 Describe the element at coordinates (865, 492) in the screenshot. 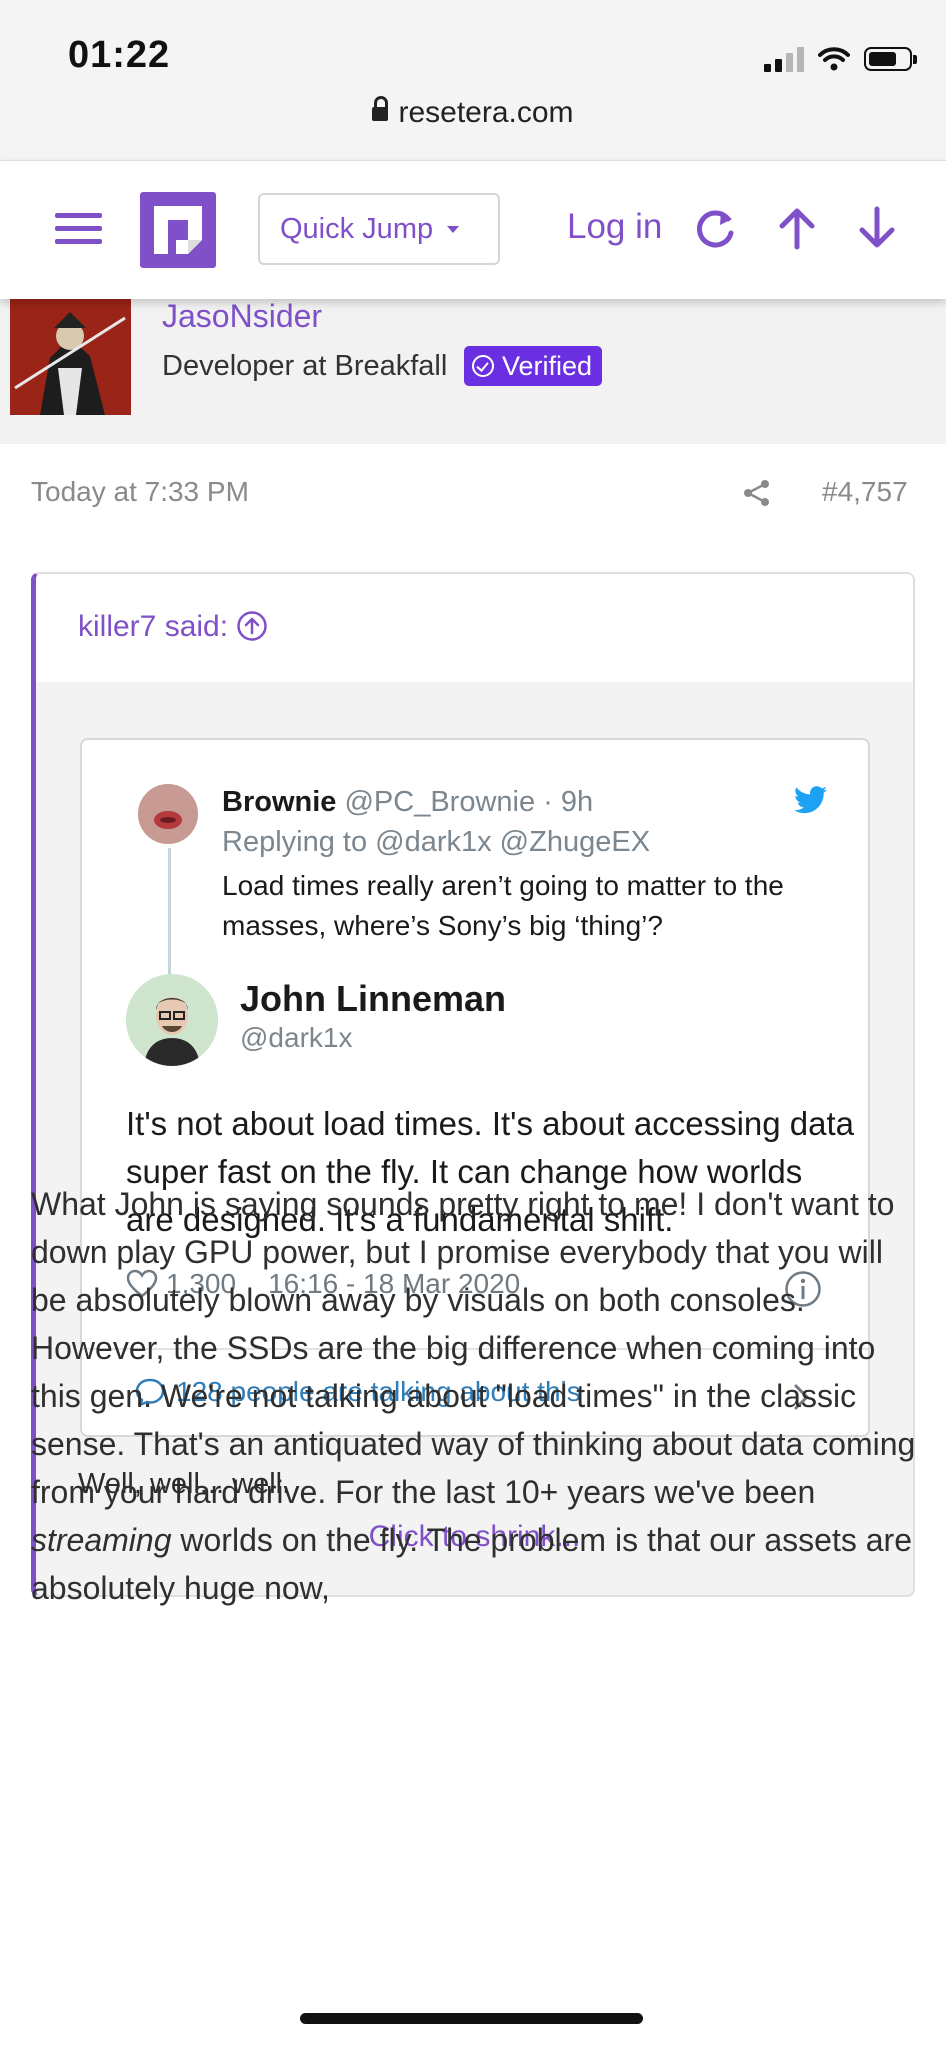

I see `post-number: #4,757` at that location.